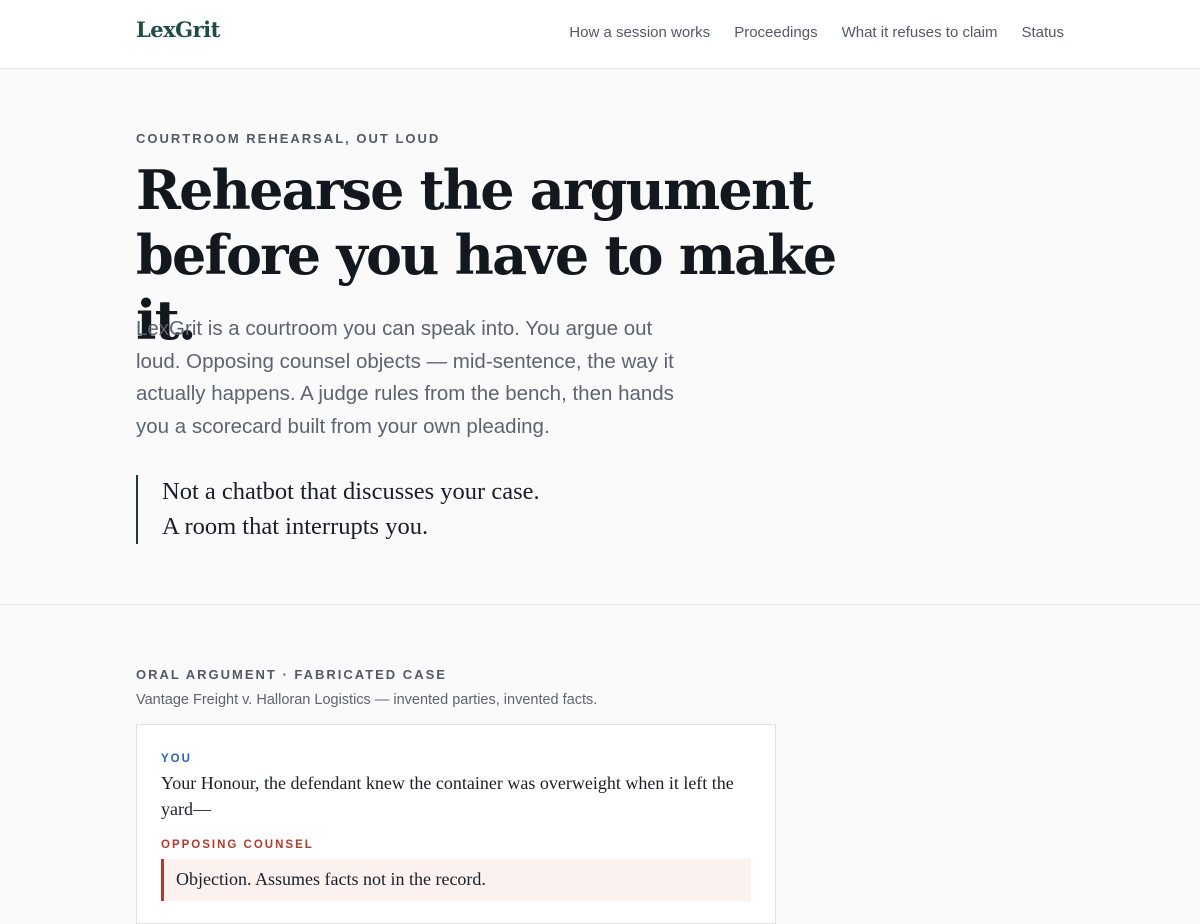 The image size is (1200, 924). What do you see at coordinates (176, 759) in the screenshot?
I see `speaker-label-you: YOU` at bounding box center [176, 759].